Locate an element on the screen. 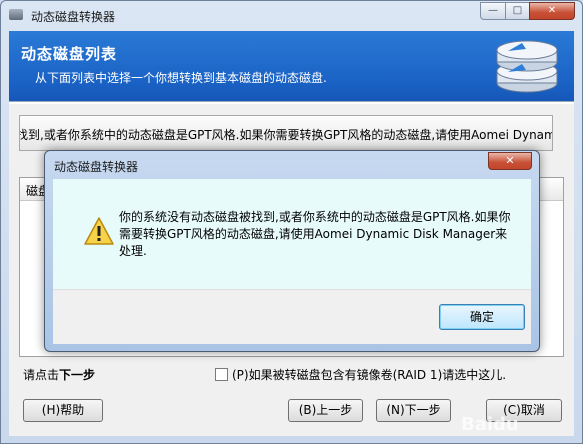 The height and width of the screenshot is (444, 583). next-step-prompt: 请点击下一步 is located at coordinates (59, 374).